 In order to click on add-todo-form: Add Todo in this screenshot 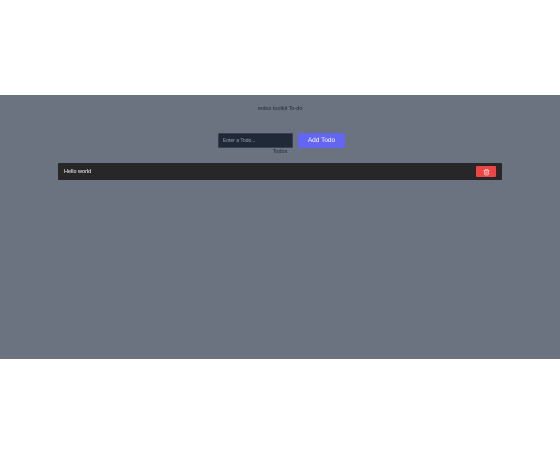, I will do `click(281, 140)`.